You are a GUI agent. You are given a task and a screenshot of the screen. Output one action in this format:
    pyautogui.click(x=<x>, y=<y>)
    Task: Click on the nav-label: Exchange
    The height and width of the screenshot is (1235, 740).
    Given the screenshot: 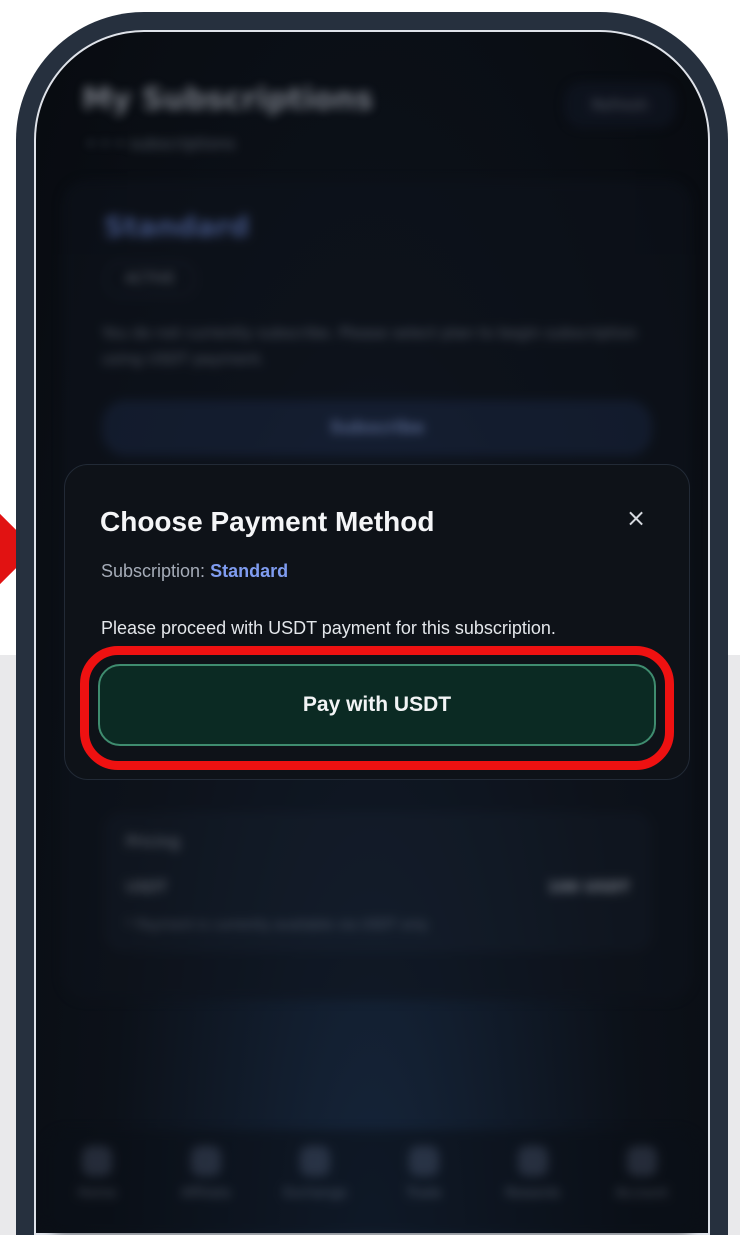 What is the action you would take?
    pyautogui.click(x=315, y=1193)
    